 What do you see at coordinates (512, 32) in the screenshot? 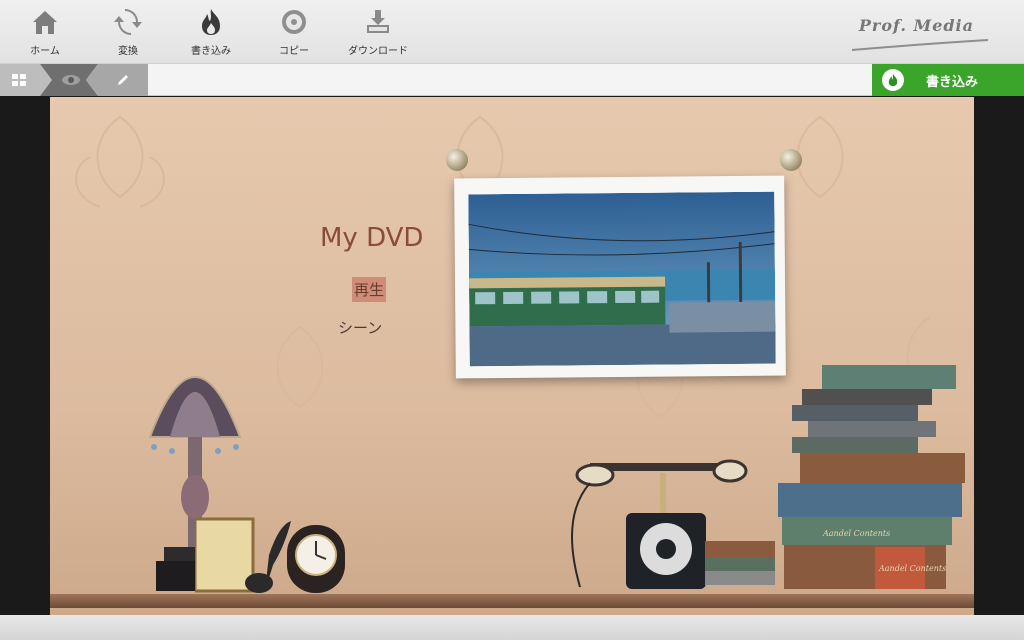
I see `main-toolbar: ホーム 変換 書き込み コピー ダウンロード Prof. Media` at bounding box center [512, 32].